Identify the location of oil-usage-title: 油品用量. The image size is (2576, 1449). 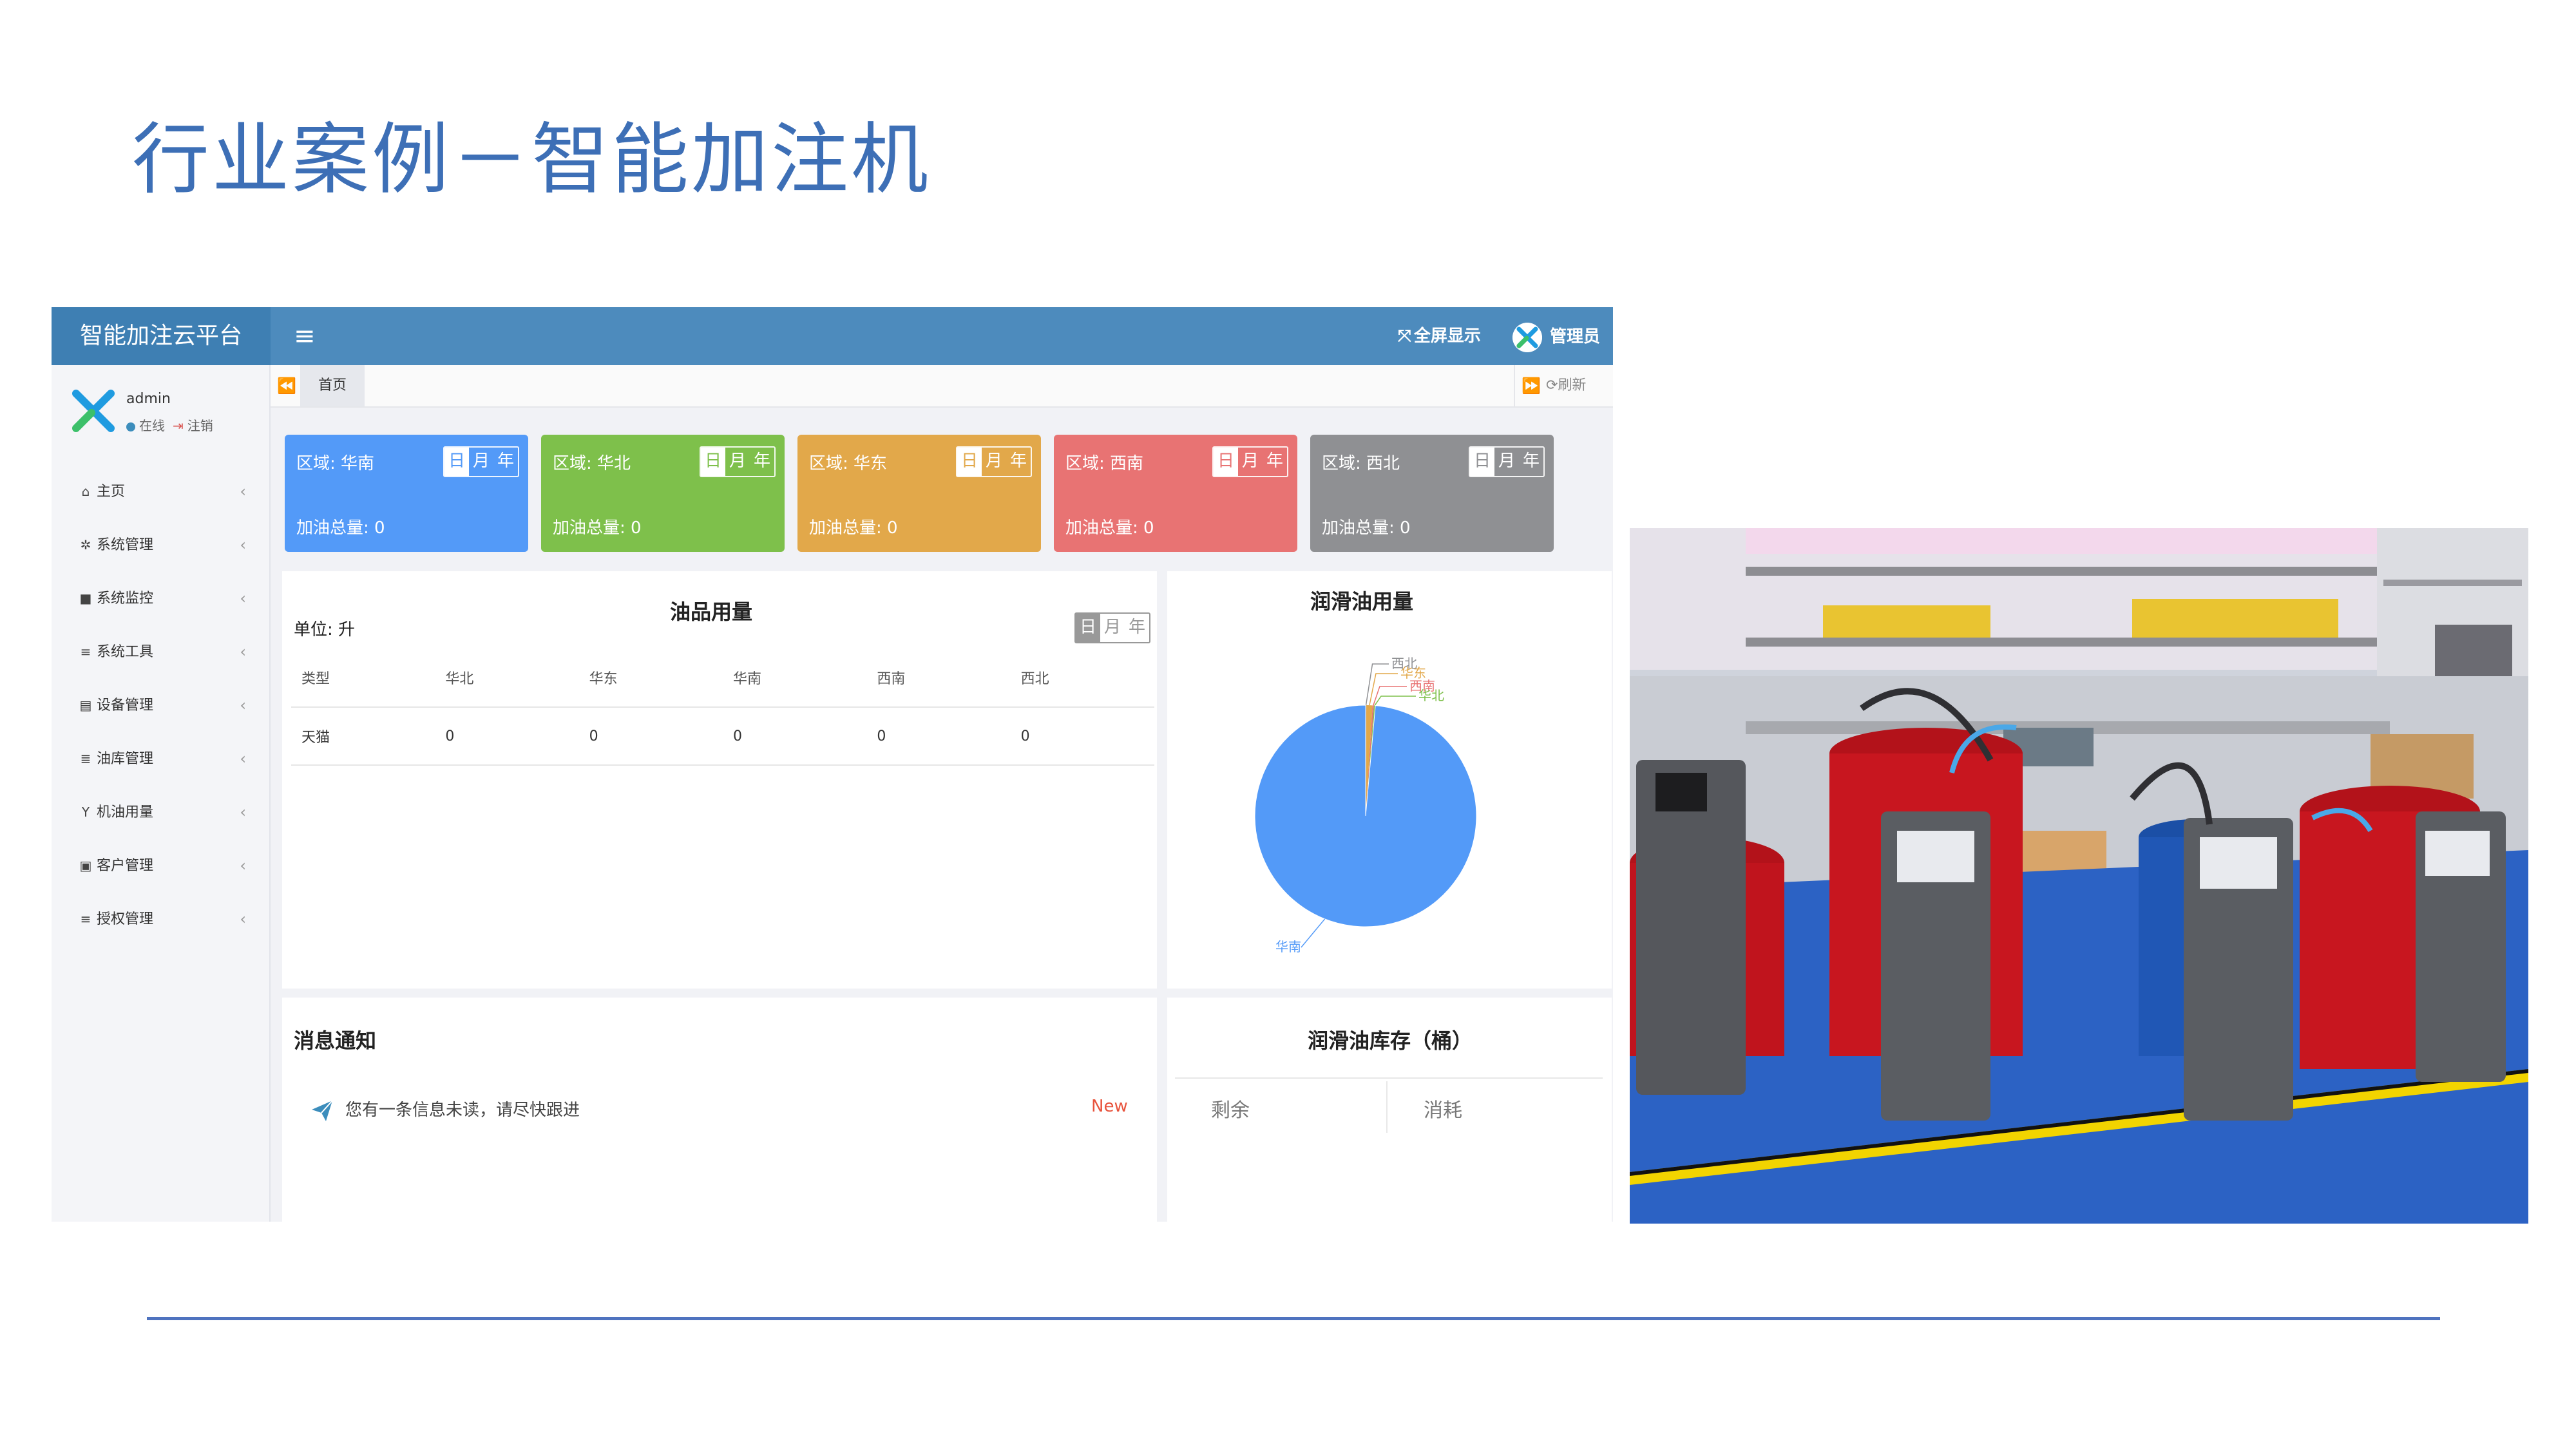
(711, 612).